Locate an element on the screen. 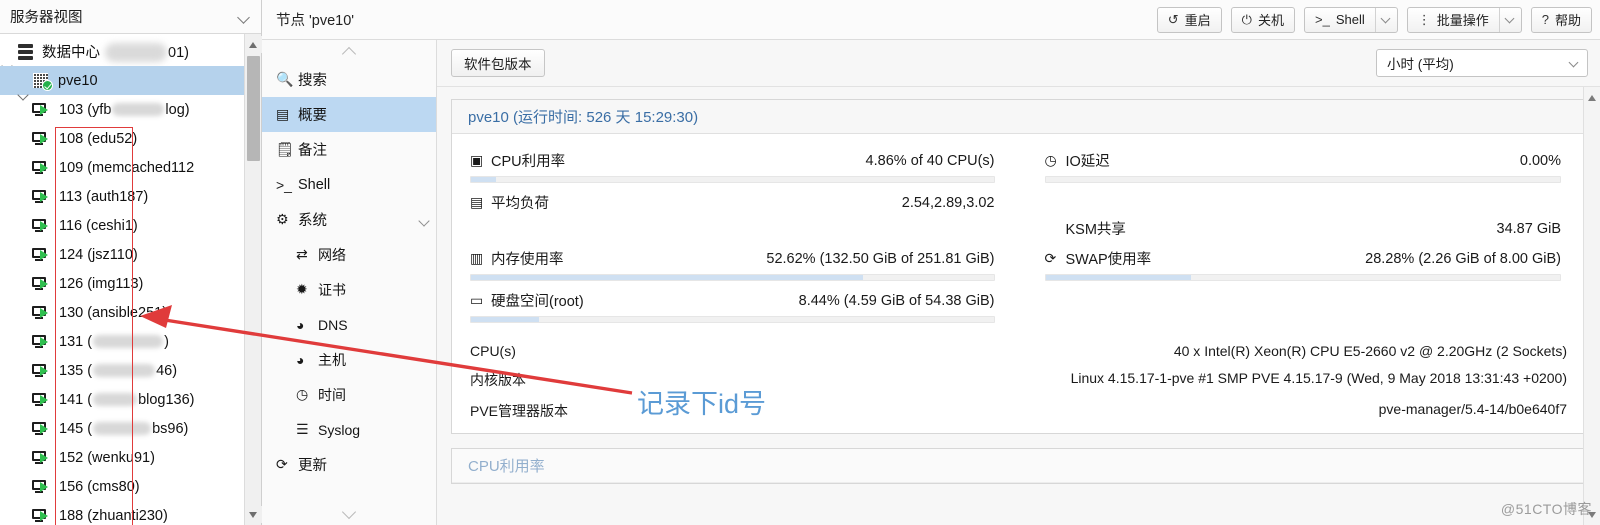  tree-item-vm-188: 188 (zhuanti230) is located at coordinates (130, 513).